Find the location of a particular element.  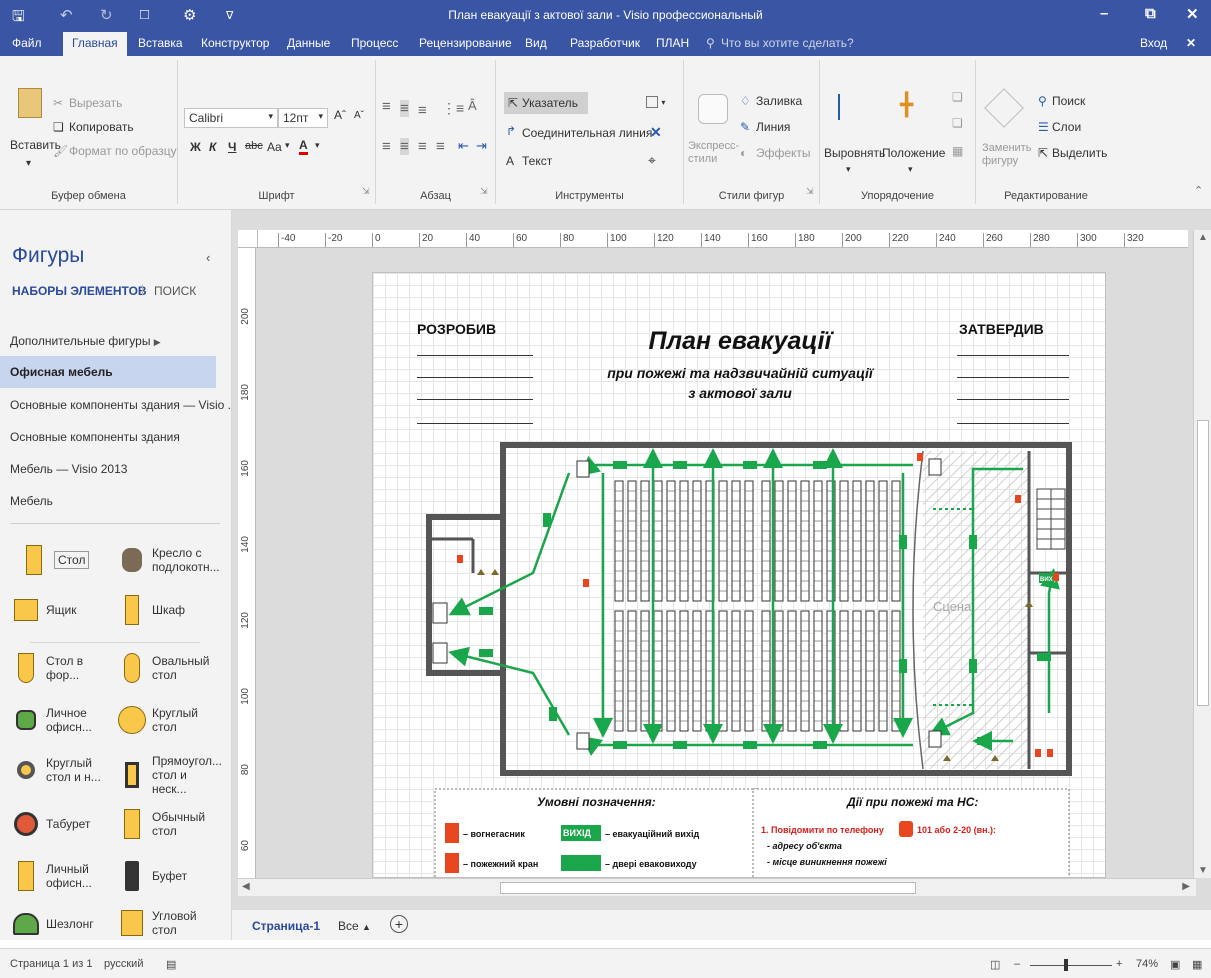

collapse-ribbon-icon: ⌃ is located at coordinates (1198, 190).